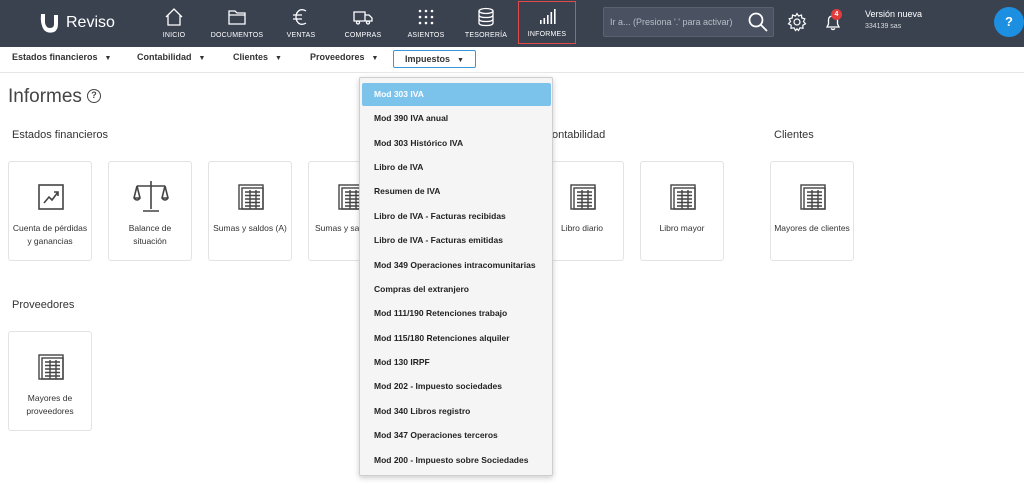  I want to click on nav-label: TESORERÍA, so click(486, 35).